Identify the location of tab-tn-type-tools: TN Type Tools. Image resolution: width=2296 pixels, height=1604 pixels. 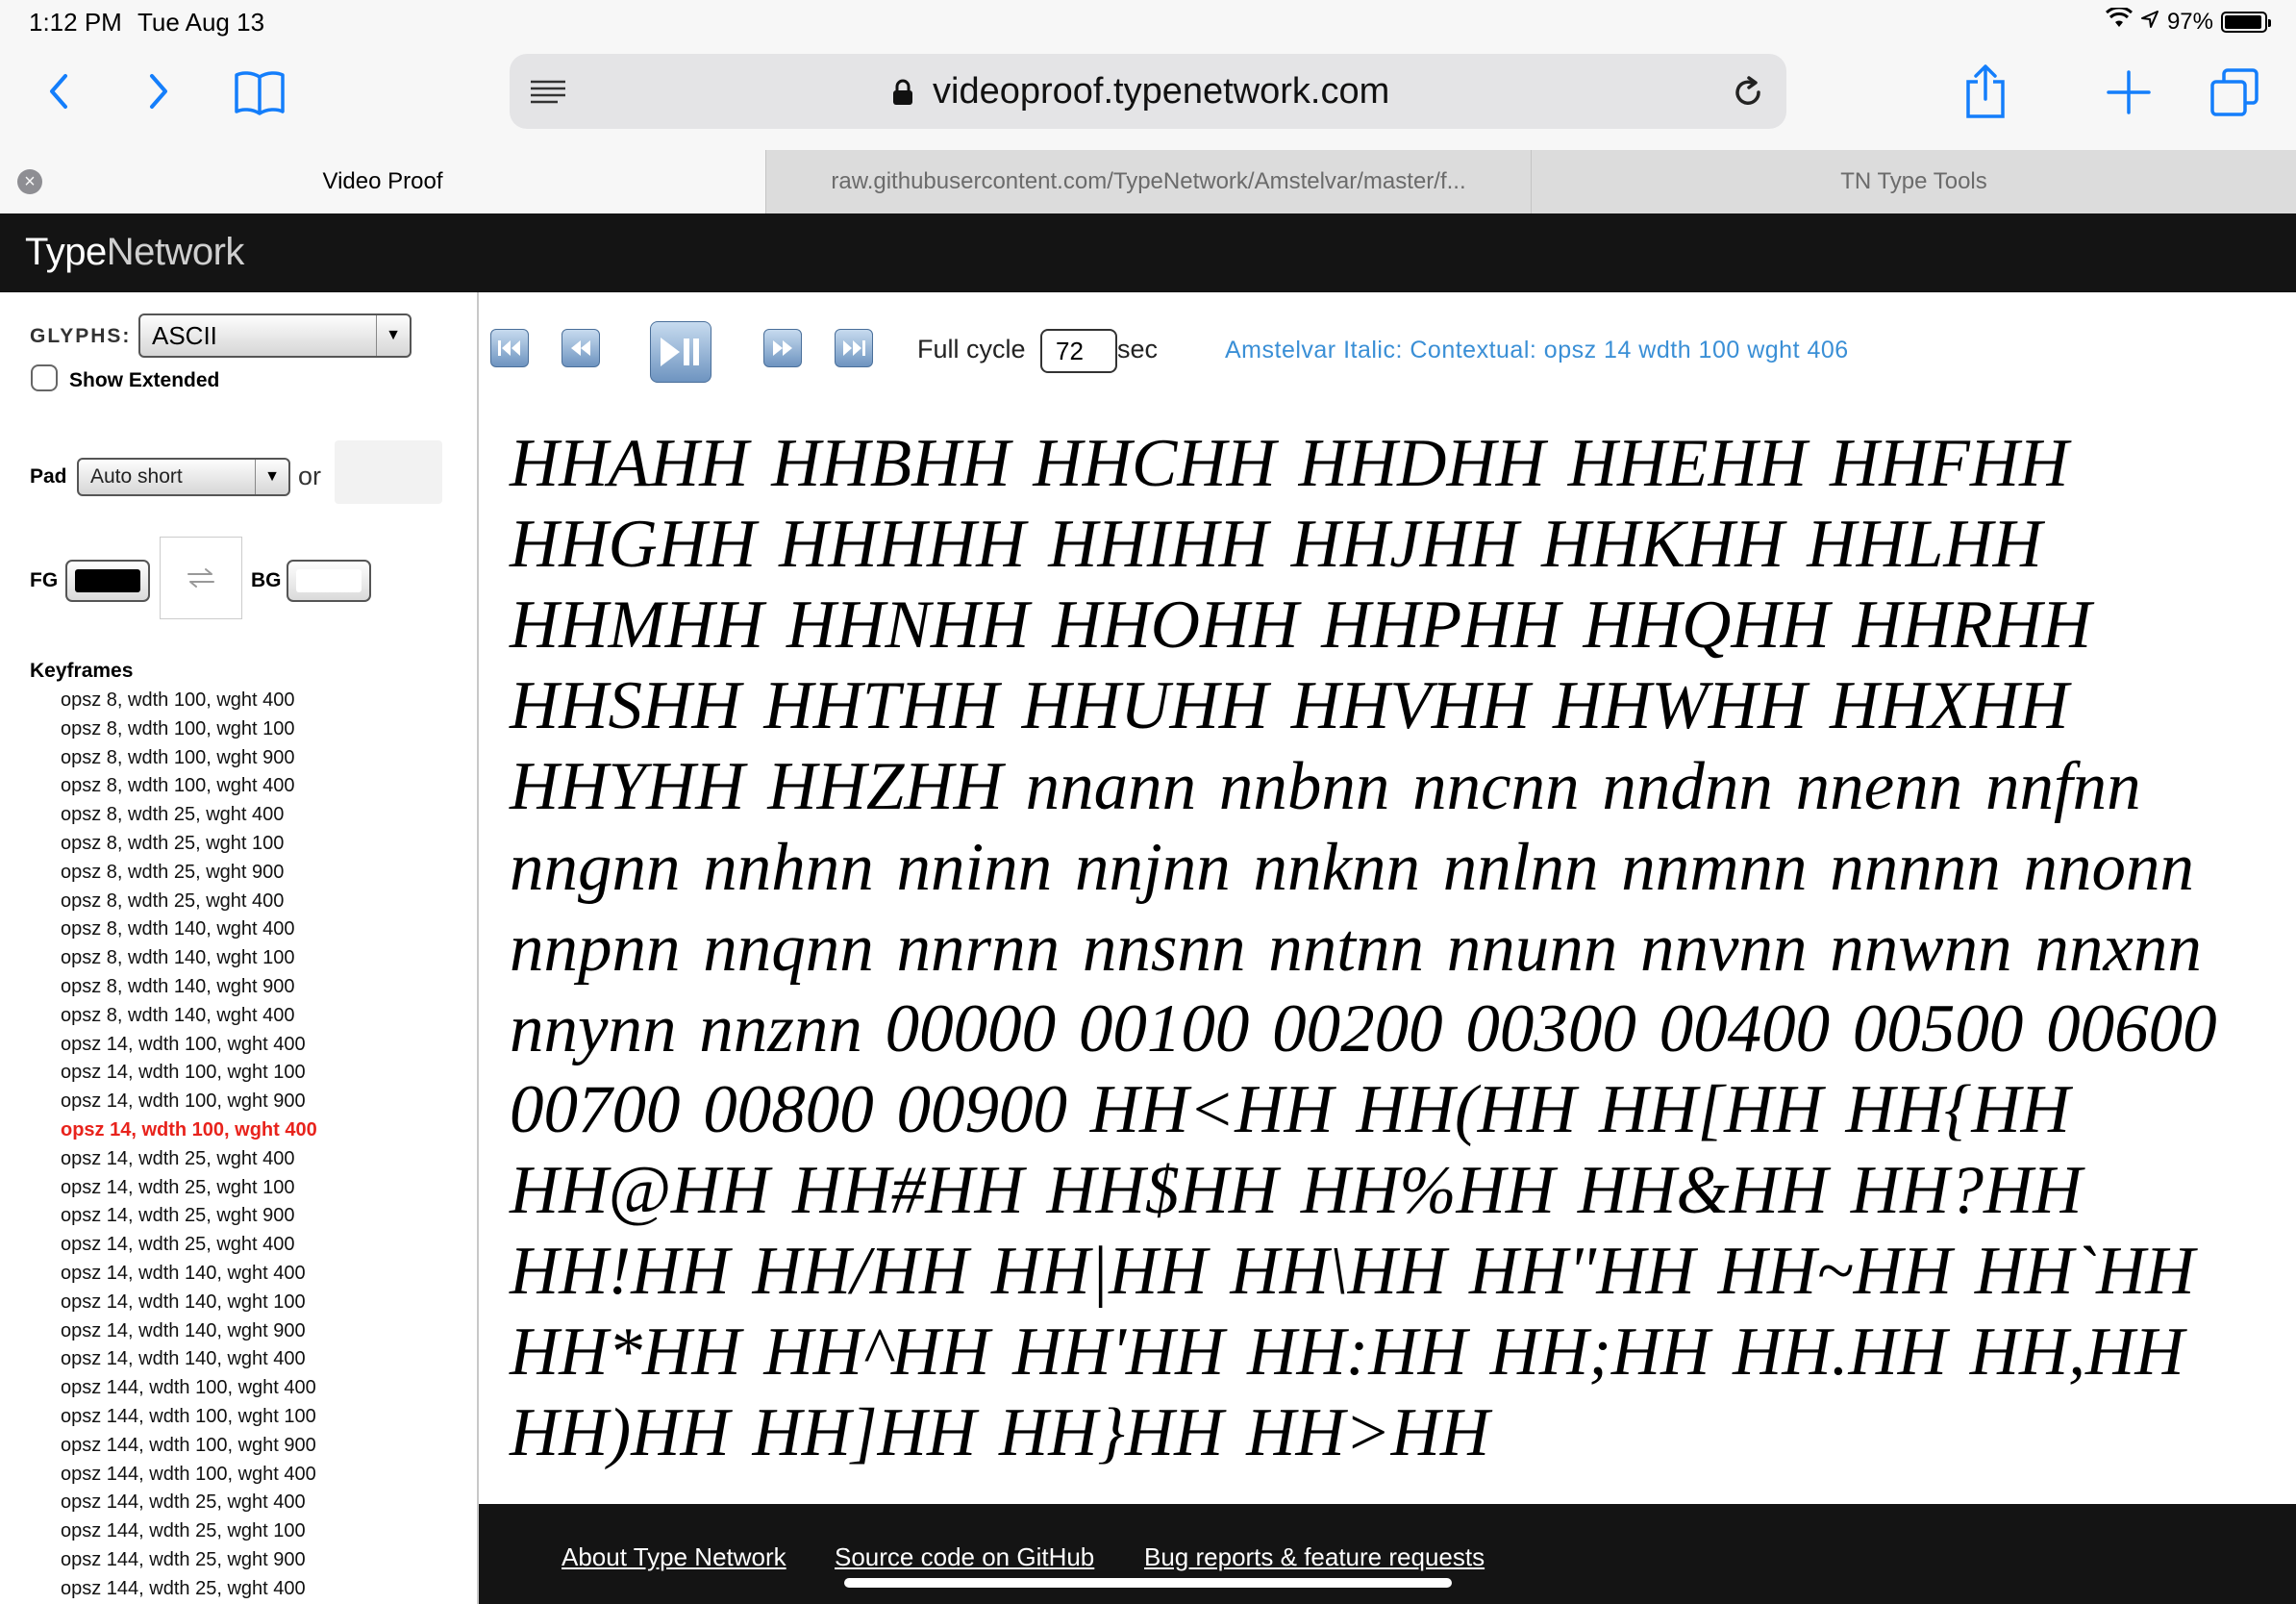
(1913, 181).